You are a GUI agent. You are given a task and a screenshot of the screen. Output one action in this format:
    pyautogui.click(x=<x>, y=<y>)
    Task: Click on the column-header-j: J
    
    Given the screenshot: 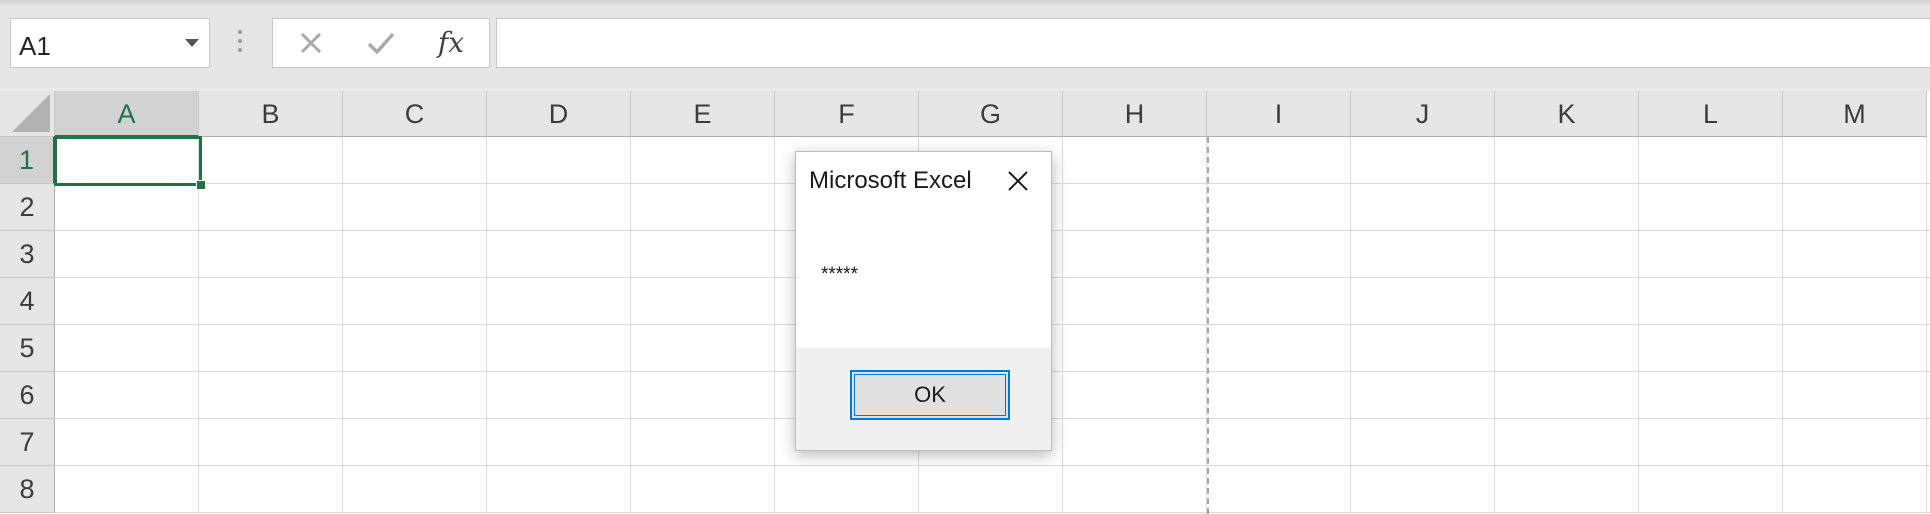 What is the action you would take?
    pyautogui.click(x=1423, y=114)
    